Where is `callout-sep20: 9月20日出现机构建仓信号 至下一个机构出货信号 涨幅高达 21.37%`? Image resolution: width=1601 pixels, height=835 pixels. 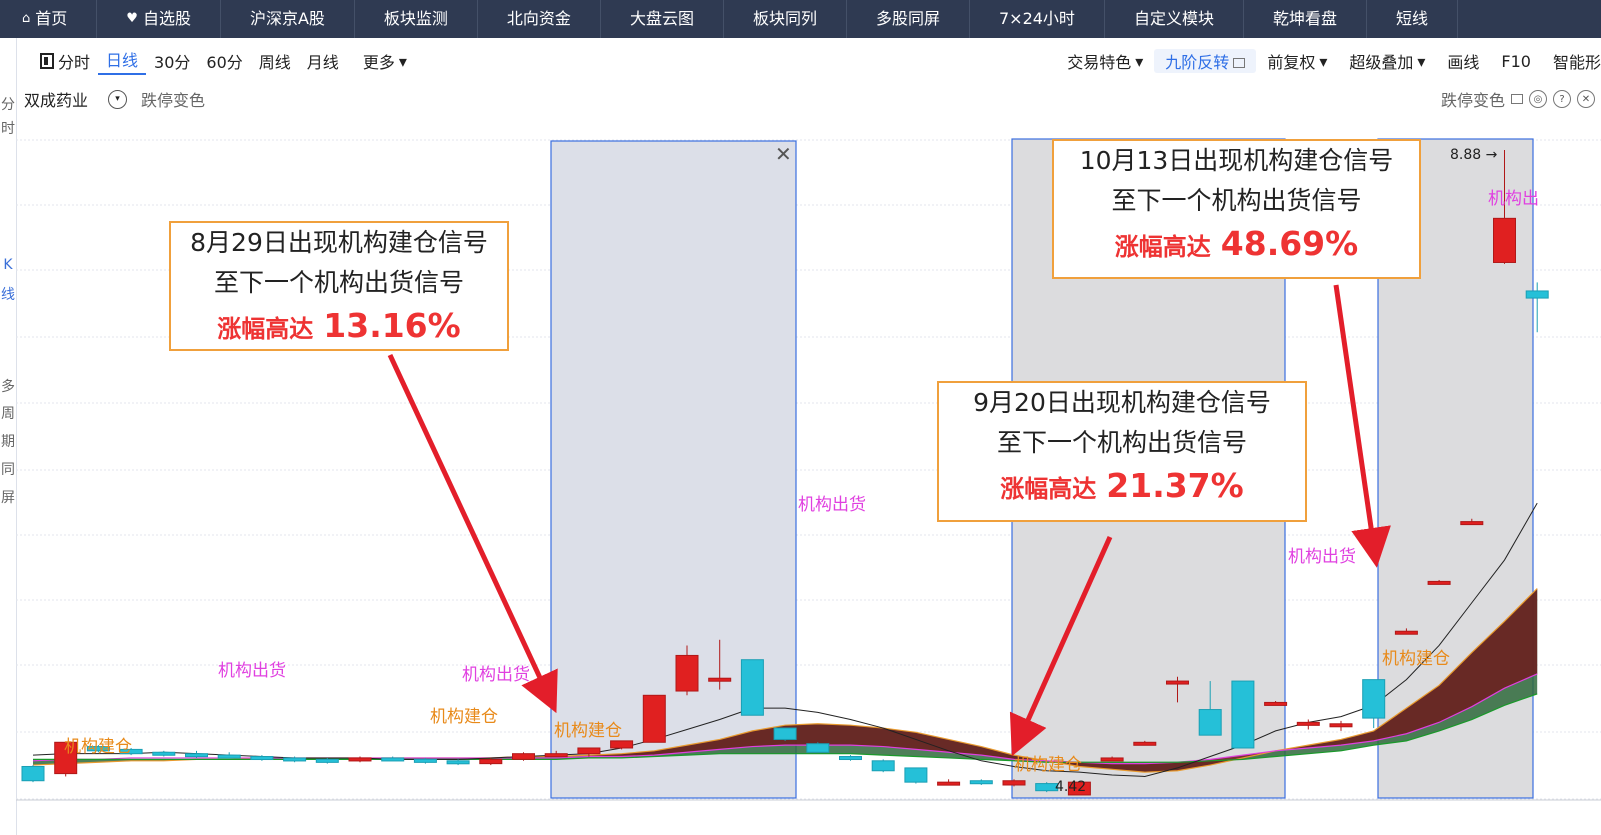 callout-sep20: 9月20日出现机构建仓信号 至下一个机构出货信号 涨幅高达 21.37% is located at coordinates (1122, 451).